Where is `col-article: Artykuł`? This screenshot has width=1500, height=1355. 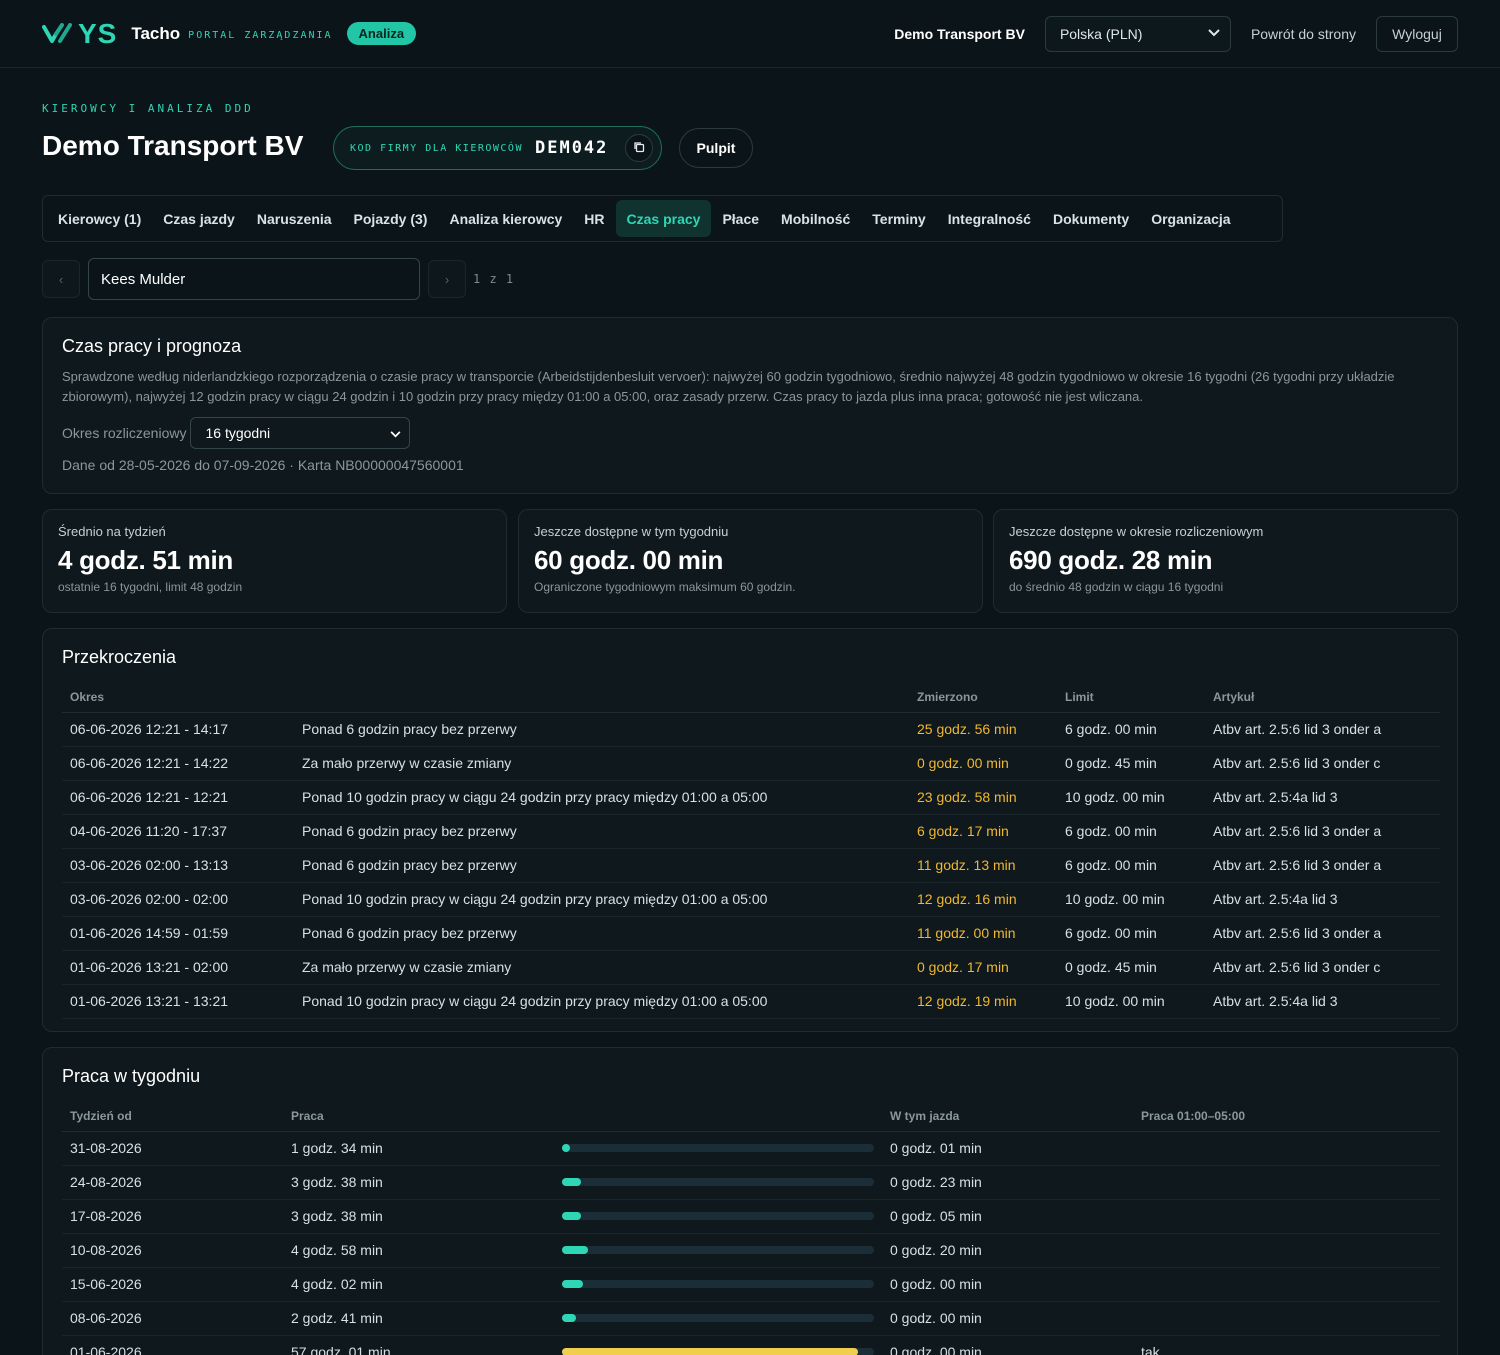
col-article: Artykuł is located at coordinates (1322, 697).